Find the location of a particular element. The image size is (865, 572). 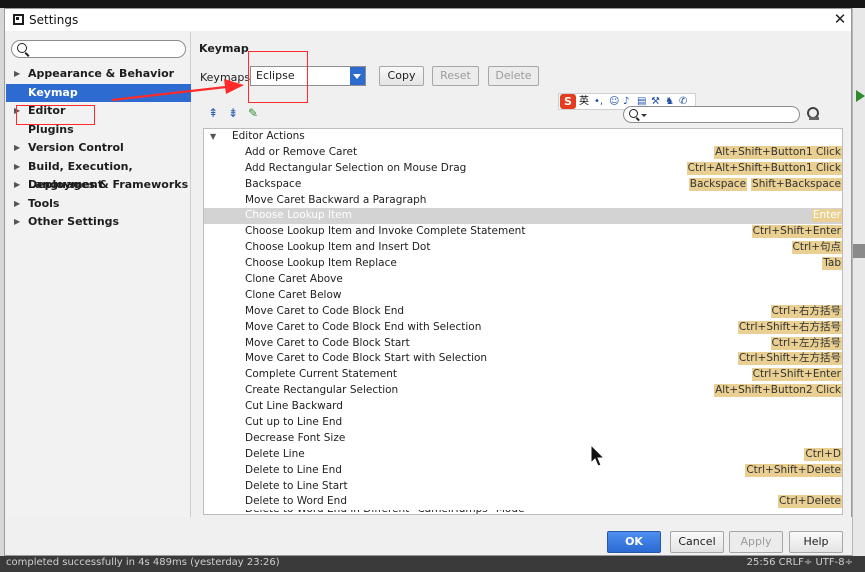

action-name: Clone Caret Above is located at coordinates (294, 279).